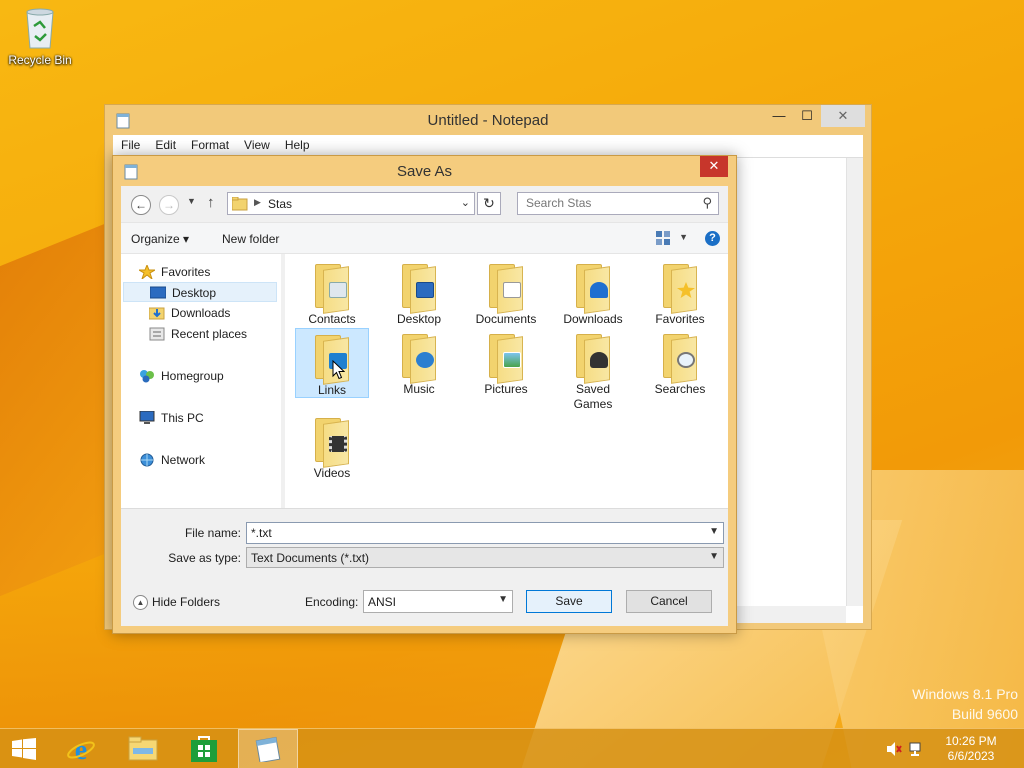  I want to click on menu-view: View, so click(256, 146).